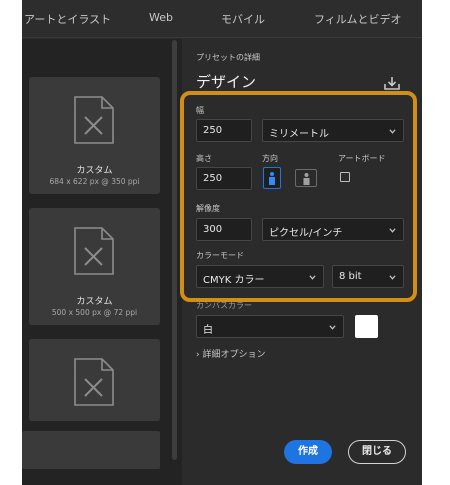 The image size is (450, 485). Describe the element at coordinates (332, 327) in the screenshot. I see `chevron-down-icon` at that location.